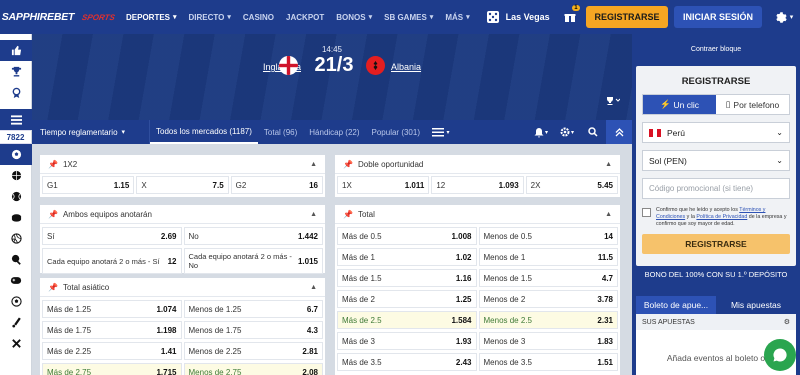 The image size is (800, 375). Describe the element at coordinates (407, 320) in the screenshot. I see `odd-button: Más de 2.5 1.584` at that location.